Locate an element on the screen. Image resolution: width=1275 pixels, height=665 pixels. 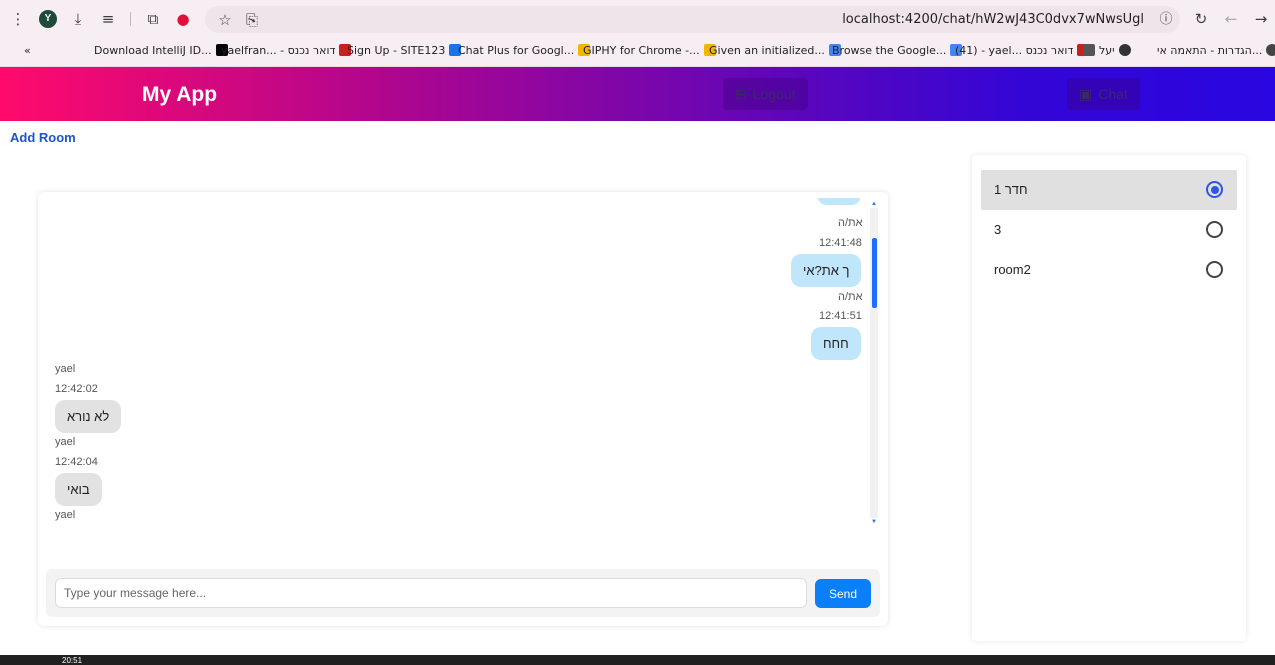
back-icon: → is located at coordinates (1261, 19).